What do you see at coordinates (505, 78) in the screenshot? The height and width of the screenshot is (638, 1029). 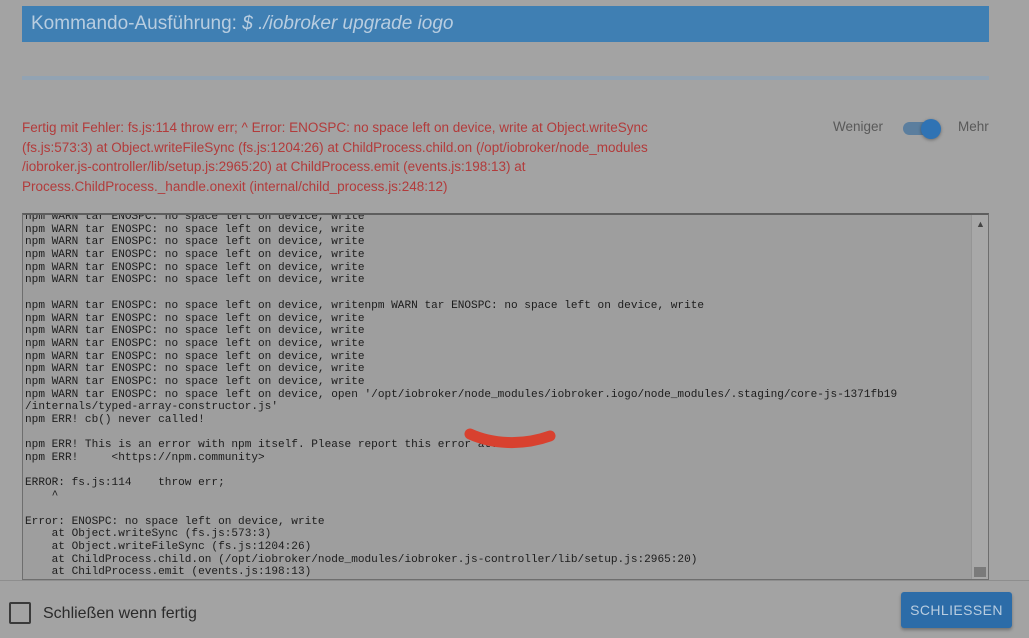 I see `progress-bar` at bounding box center [505, 78].